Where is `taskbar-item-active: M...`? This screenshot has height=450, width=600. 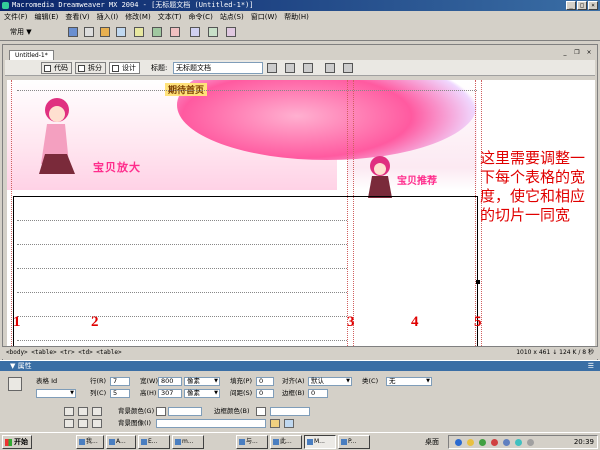
taskbar-item-active: M... is located at coordinates (320, 442).